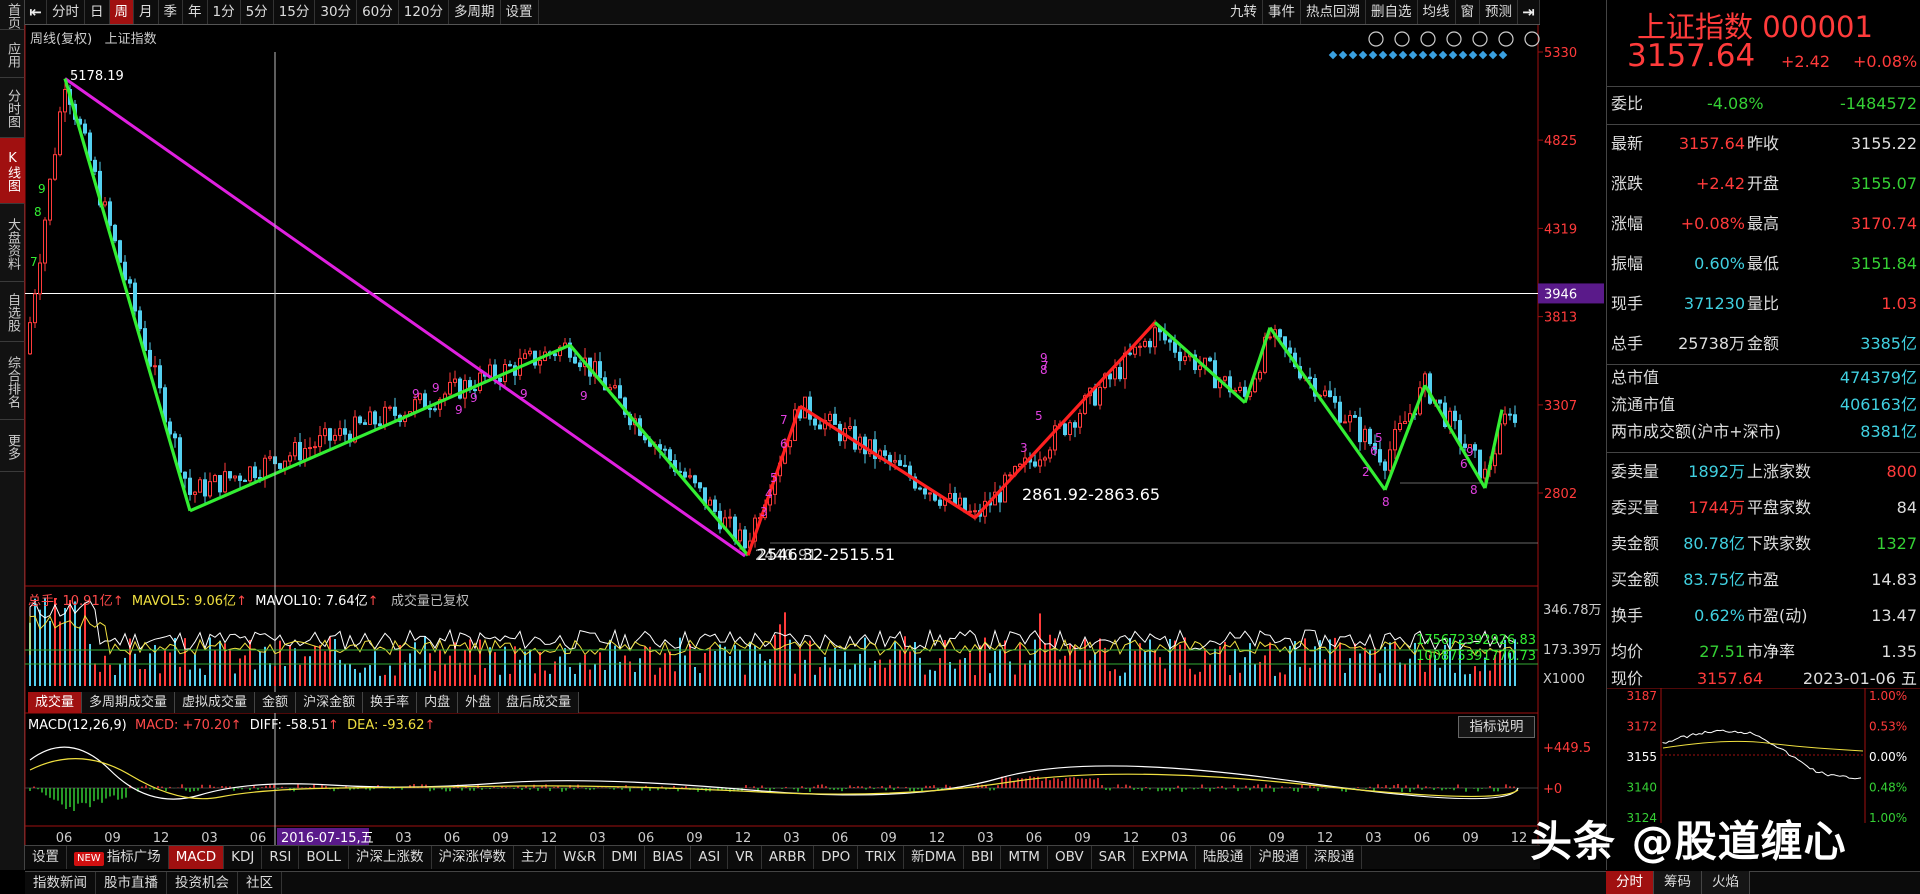  What do you see at coordinates (133, 857) in the screenshot?
I see `indicator-square-label: 指标广场` at bounding box center [133, 857].